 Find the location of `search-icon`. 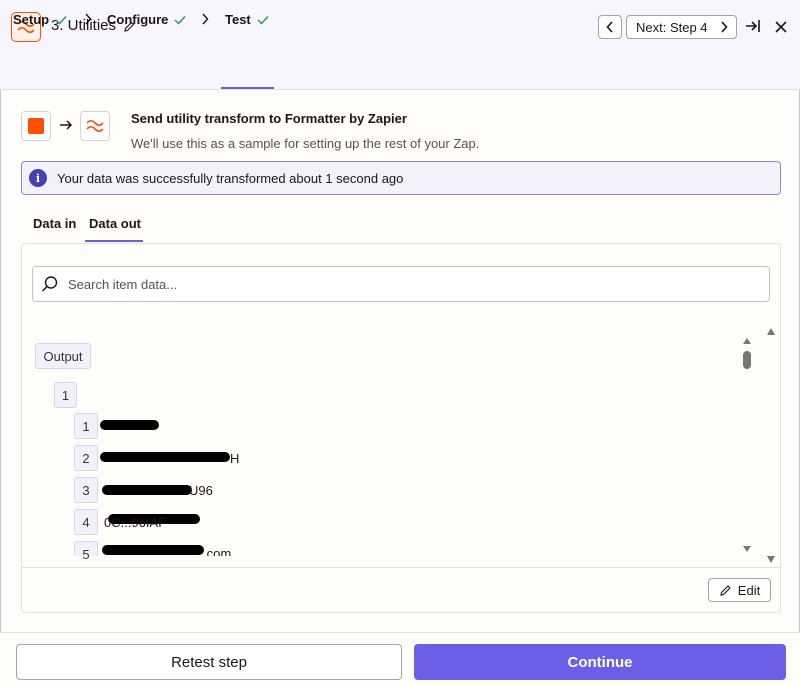

search-icon is located at coordinates (49, 284).